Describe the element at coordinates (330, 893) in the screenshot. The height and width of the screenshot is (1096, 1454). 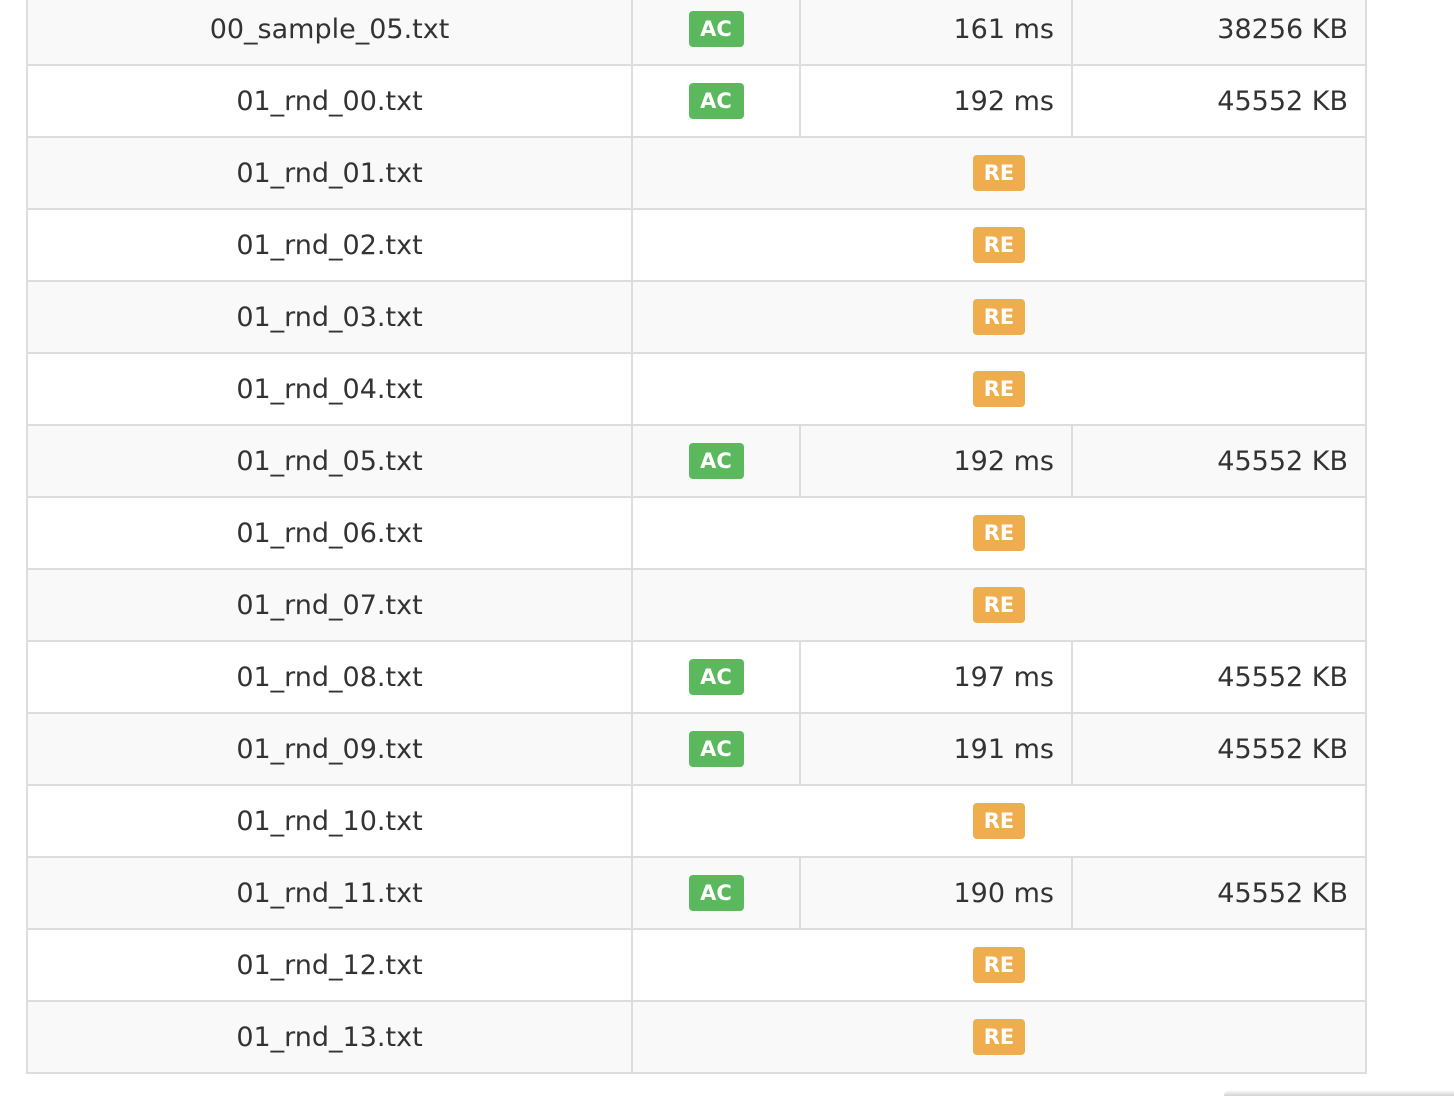
I see `case-name: 01_rnd_11.txt` at that location.